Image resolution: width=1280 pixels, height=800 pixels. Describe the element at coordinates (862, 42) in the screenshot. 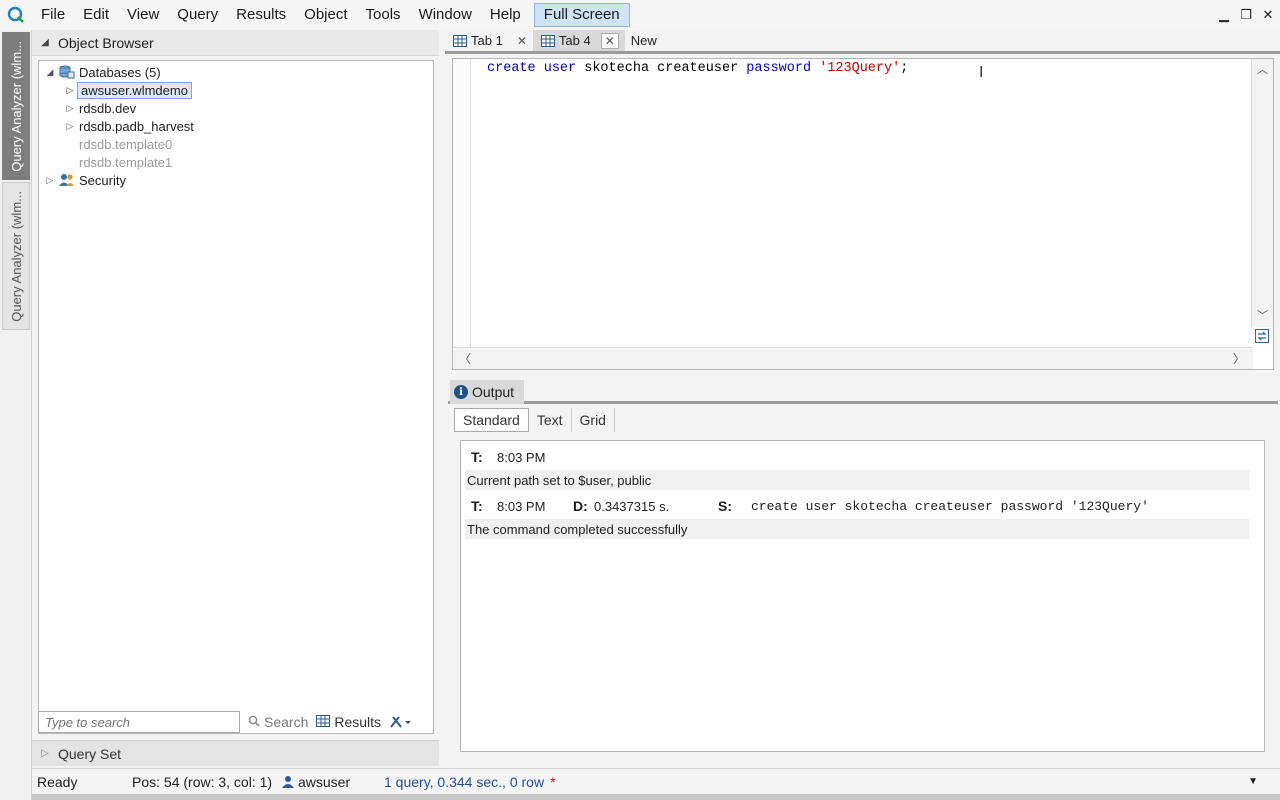

I see `editor-tabs: Tab 1 ✕ Tab 4 ✕ New` at that location.